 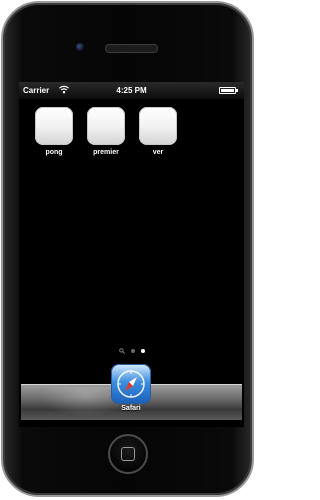 I want to click on app-label: pong, so click(x=54, y=152).